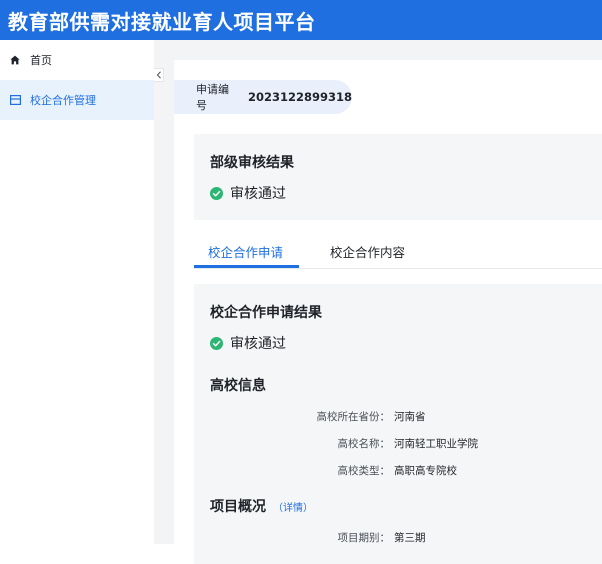  What do you see at coordinates (436, 444) in the screenshot?
I see `field-value: 河南轻工职业学院` at bounding box center [436, 444].